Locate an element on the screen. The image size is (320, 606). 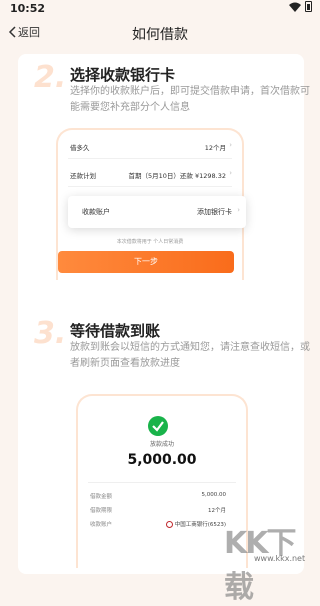
step-number: 2. is located at coordinates (50, 77).